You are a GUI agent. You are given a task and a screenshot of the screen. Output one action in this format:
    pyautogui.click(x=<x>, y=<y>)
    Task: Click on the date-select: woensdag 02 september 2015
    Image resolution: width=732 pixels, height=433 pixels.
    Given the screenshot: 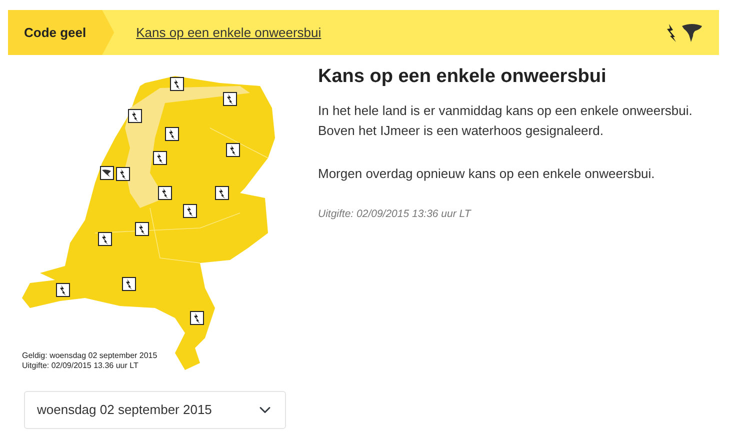 What is the action you would take?
    pyautogui.click(x=155, y=410)
    